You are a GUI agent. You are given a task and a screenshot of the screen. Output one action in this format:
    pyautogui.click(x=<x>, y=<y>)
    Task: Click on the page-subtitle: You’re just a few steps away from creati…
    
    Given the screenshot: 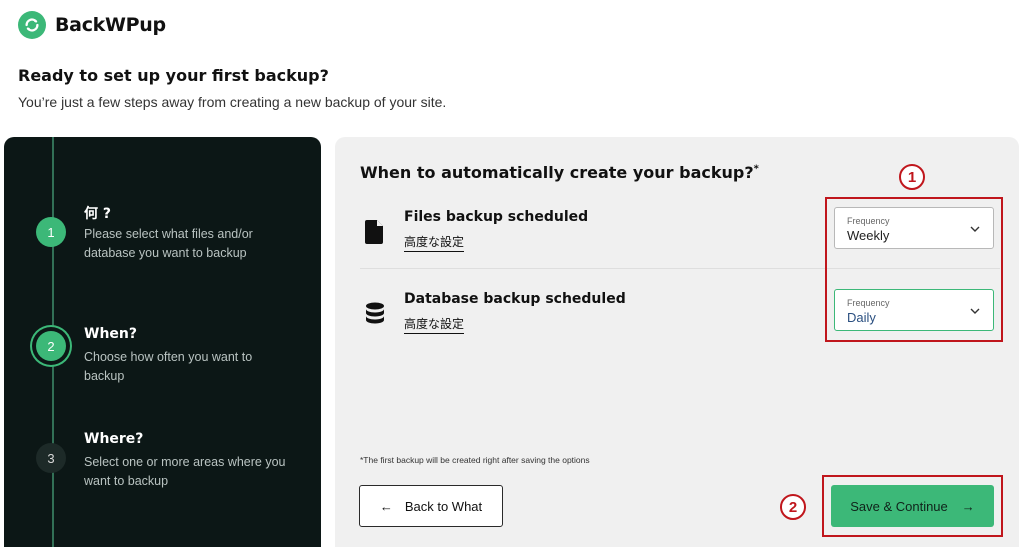 What is the action you would take?
    pyautogui.click(x=232, y=102)
    